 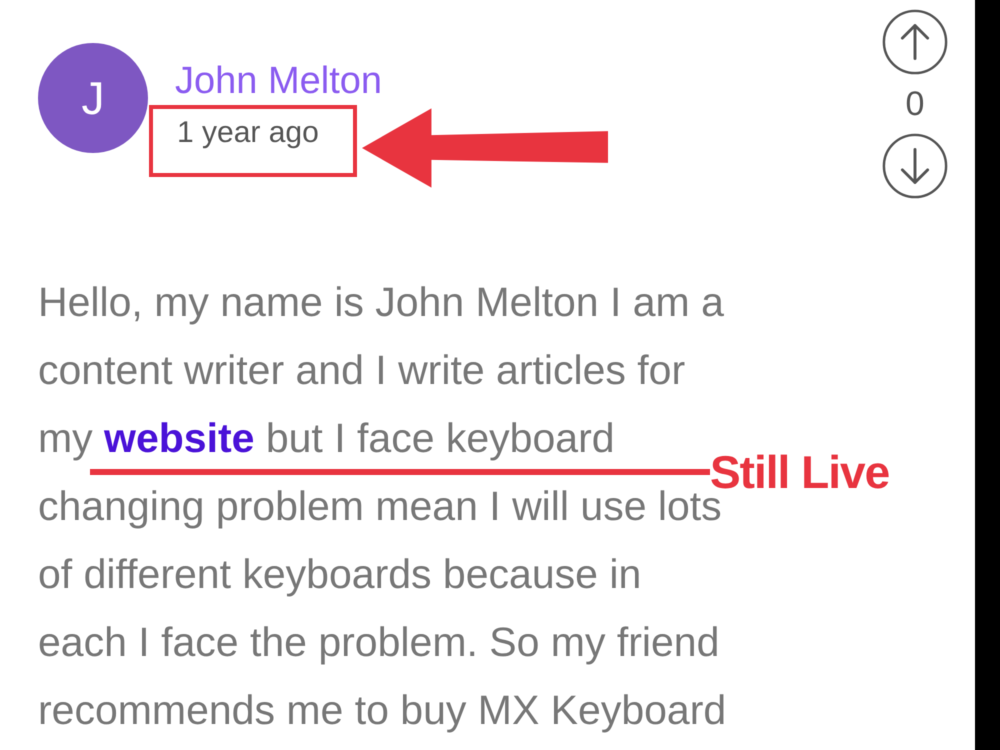 What do you see at coordinates (915, 104) in the screenshot?
I see `vote-count: 0` at bounding box center [915, 104].